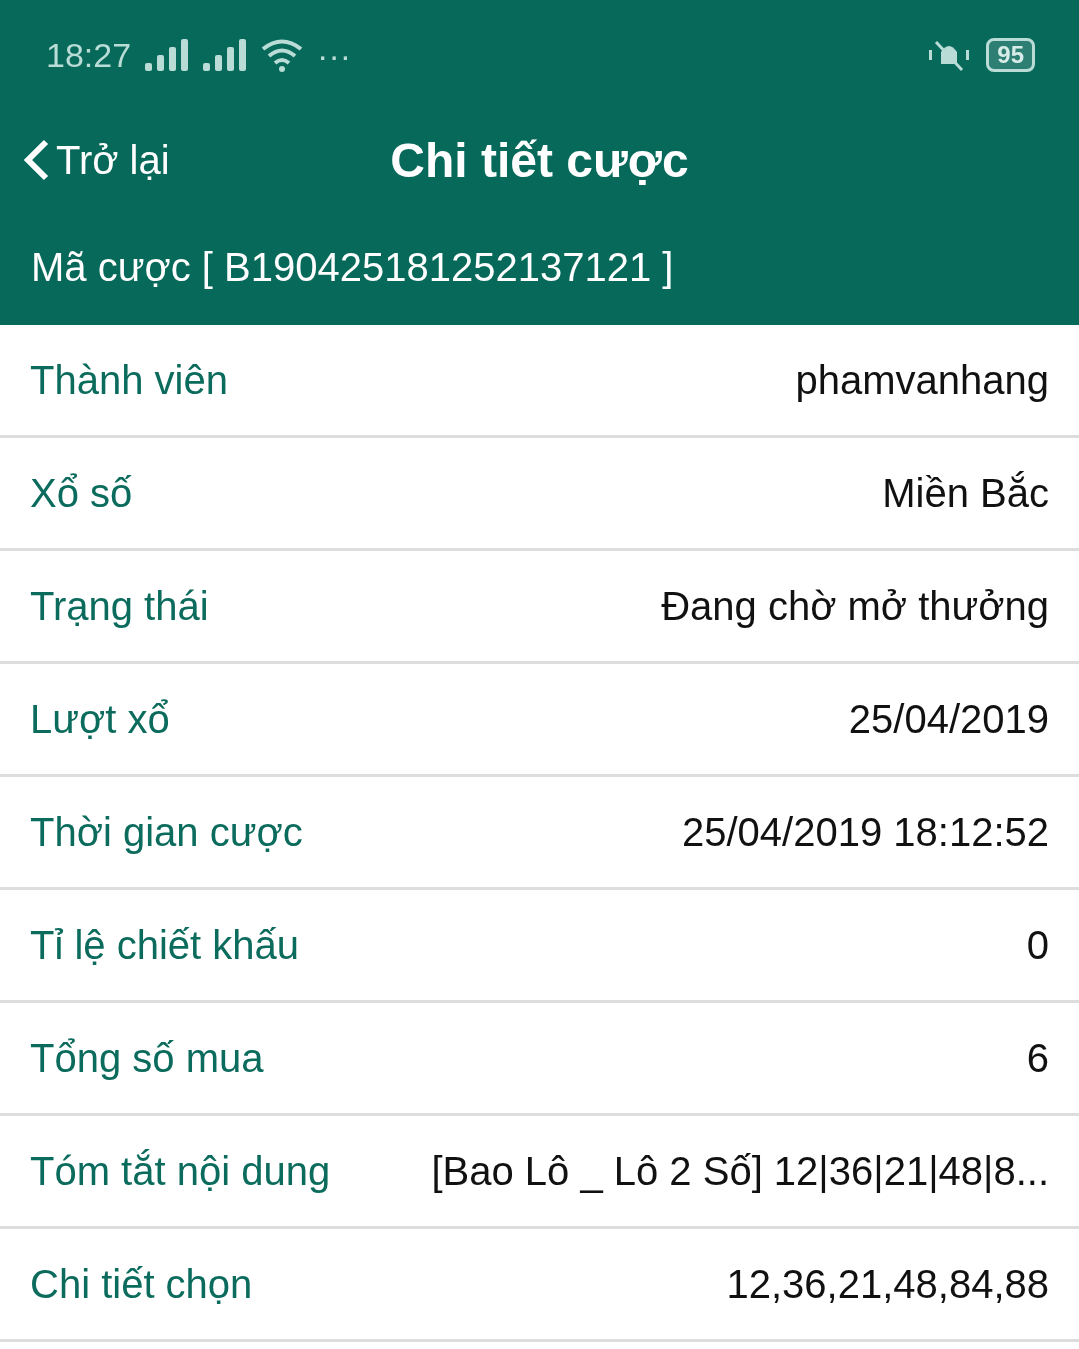 This screenshot has height=1349, width=1079. Describe the element at coordinates (81, 493) in the screenshot. I see `detail-label: Xổ số` at that location.